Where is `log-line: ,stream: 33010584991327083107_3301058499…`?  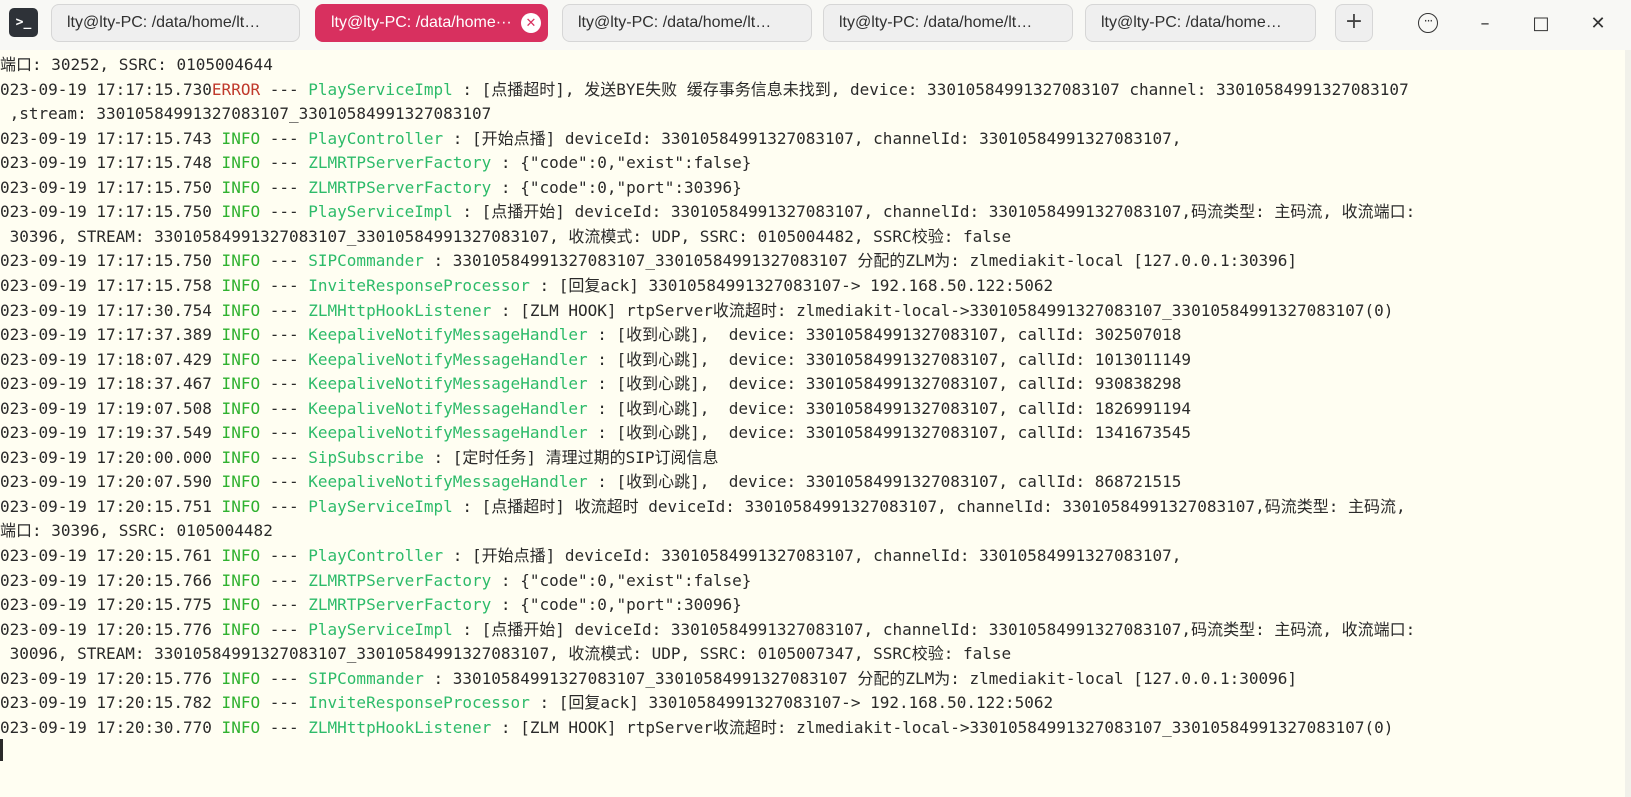
log-line: ,stream: 33010584991327083107_3301058499… is located at coordinates (246, 113).